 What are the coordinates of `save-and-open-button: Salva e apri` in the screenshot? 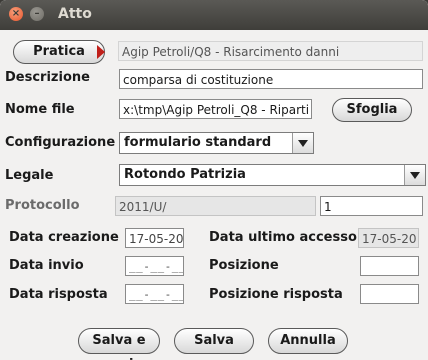 It's located at (119, 344).